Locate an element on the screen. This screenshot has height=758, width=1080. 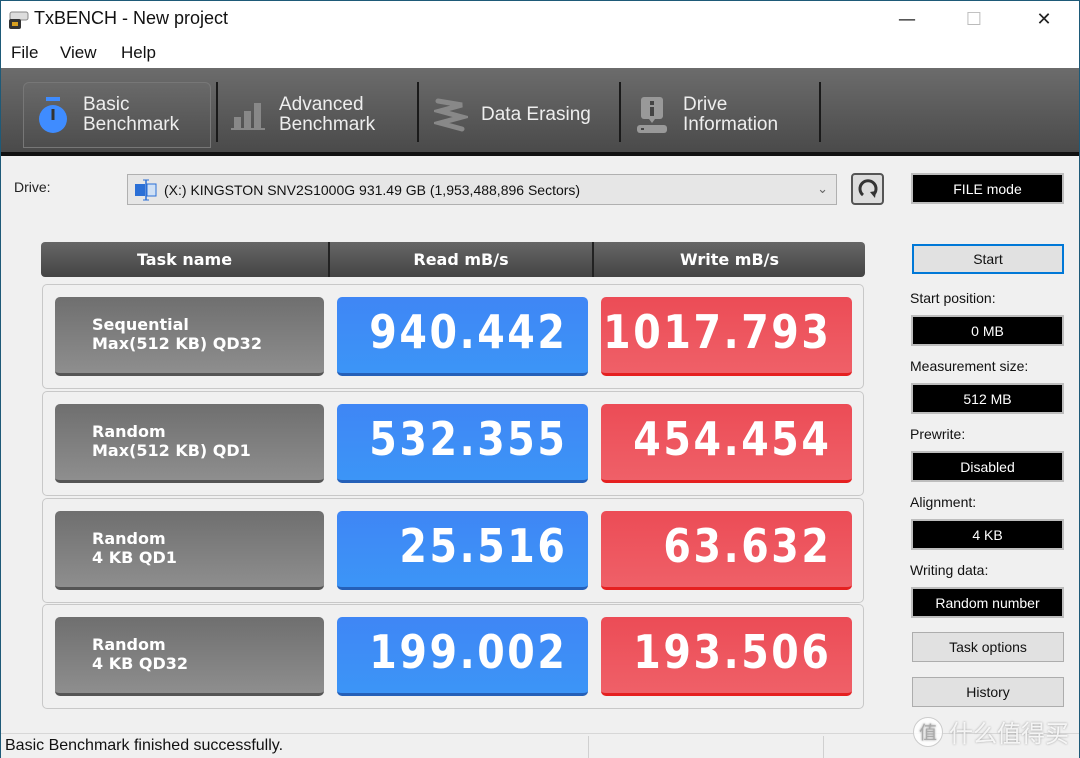
read-value: 532.355 is located at coordinates (468, 439).